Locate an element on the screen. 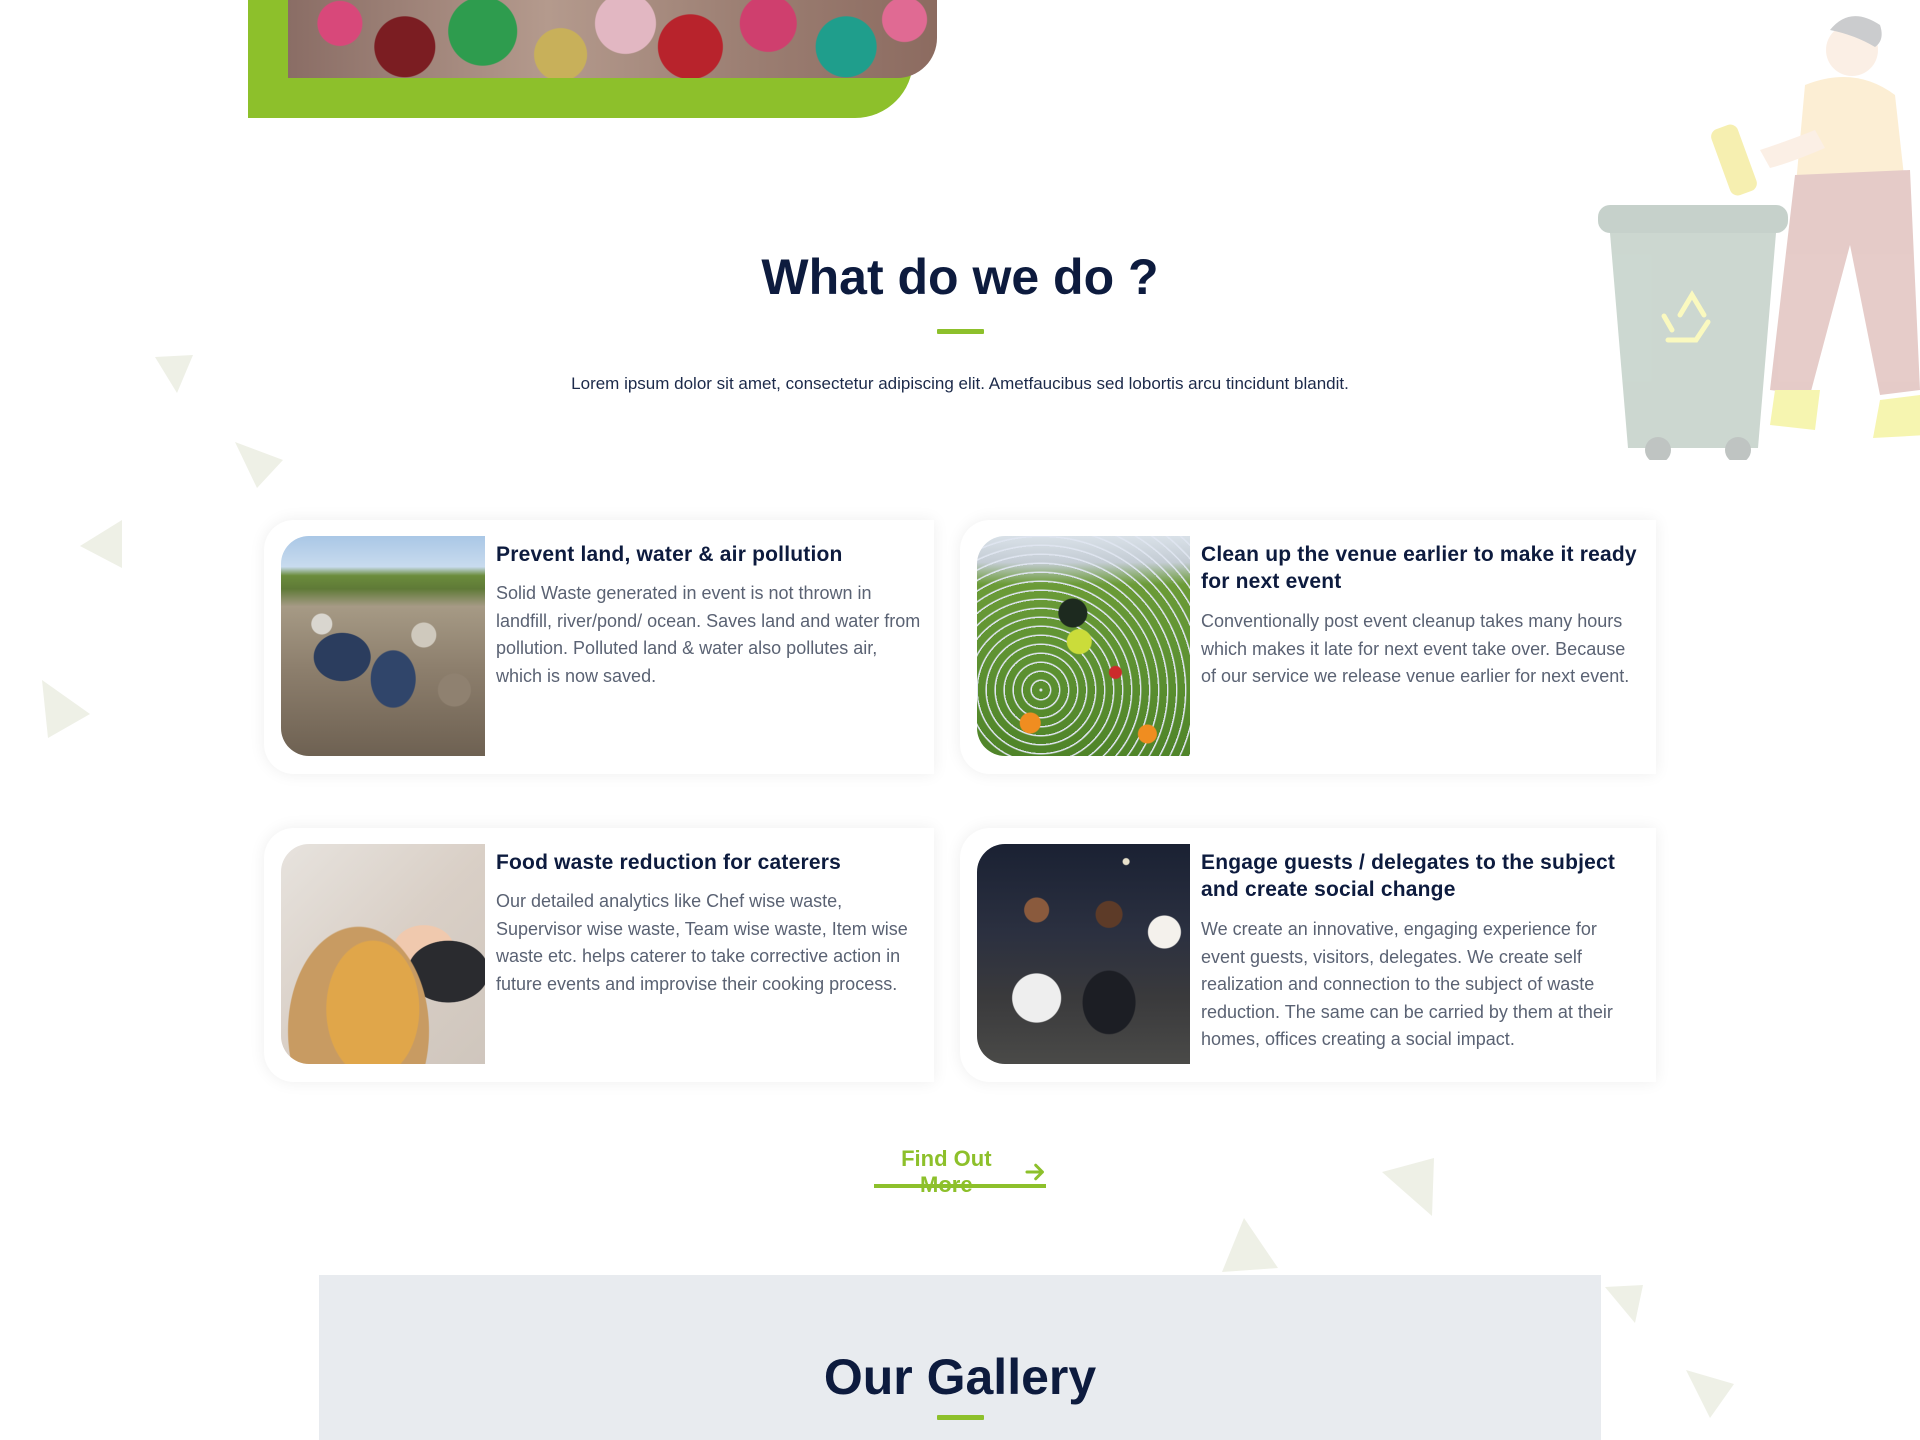 Image resolution: width=1920 pixels, height=1440 pixels. title-underline is located at coordinates (960, 331).